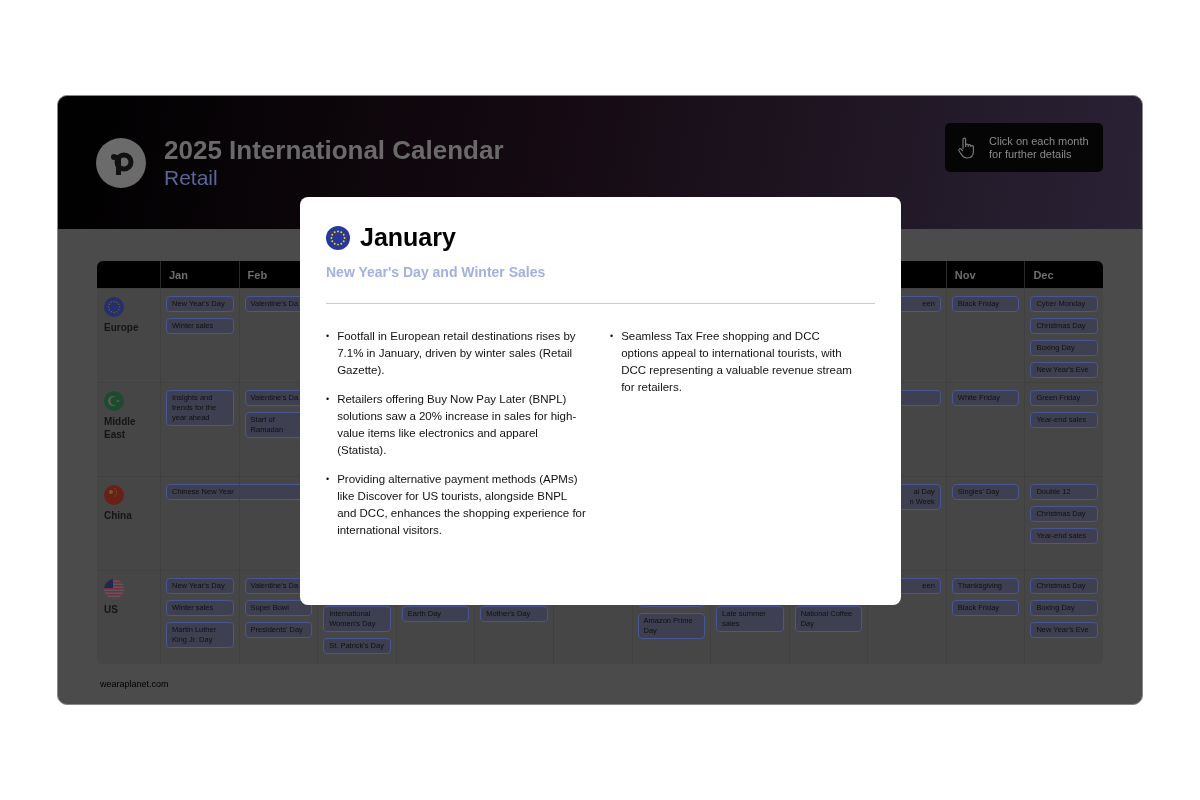 The image size is (1200, 800). Describe the element at coordinates (985, 274) in the screenshot. I see `month-header: Nov` at that location.